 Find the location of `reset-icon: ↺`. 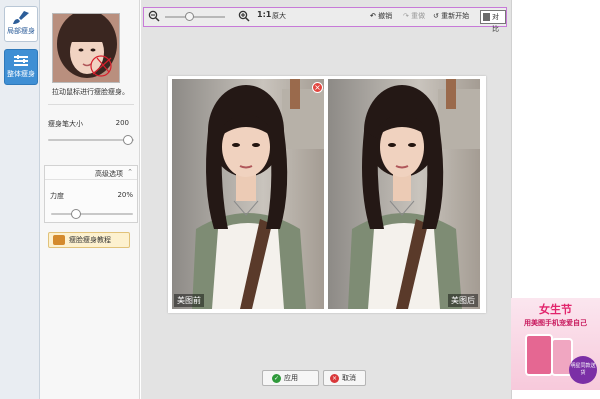

reset-icon: ↺ is located at coordinates (436, 16).